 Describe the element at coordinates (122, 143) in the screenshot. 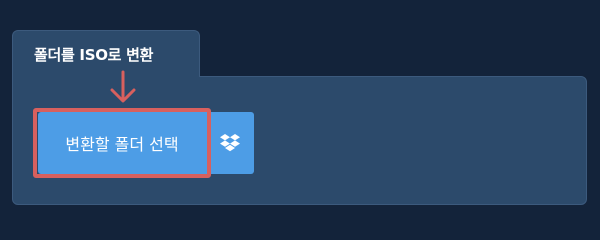

I see `select-folder-button: 변환할 폴더 선택` at that location.